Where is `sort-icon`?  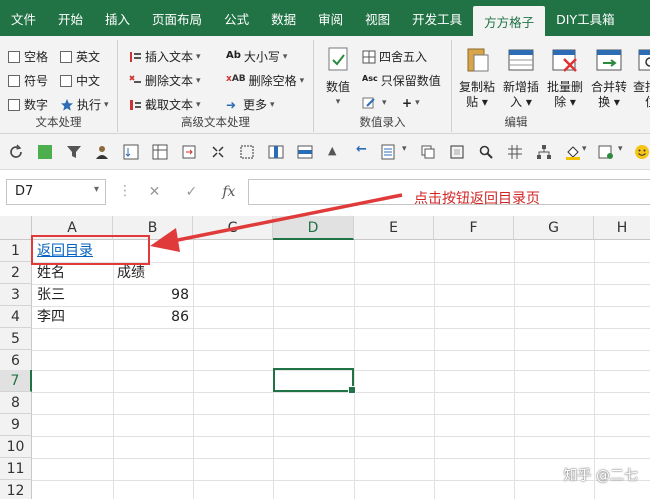
sort-icon is located at coordinates (131, 152).